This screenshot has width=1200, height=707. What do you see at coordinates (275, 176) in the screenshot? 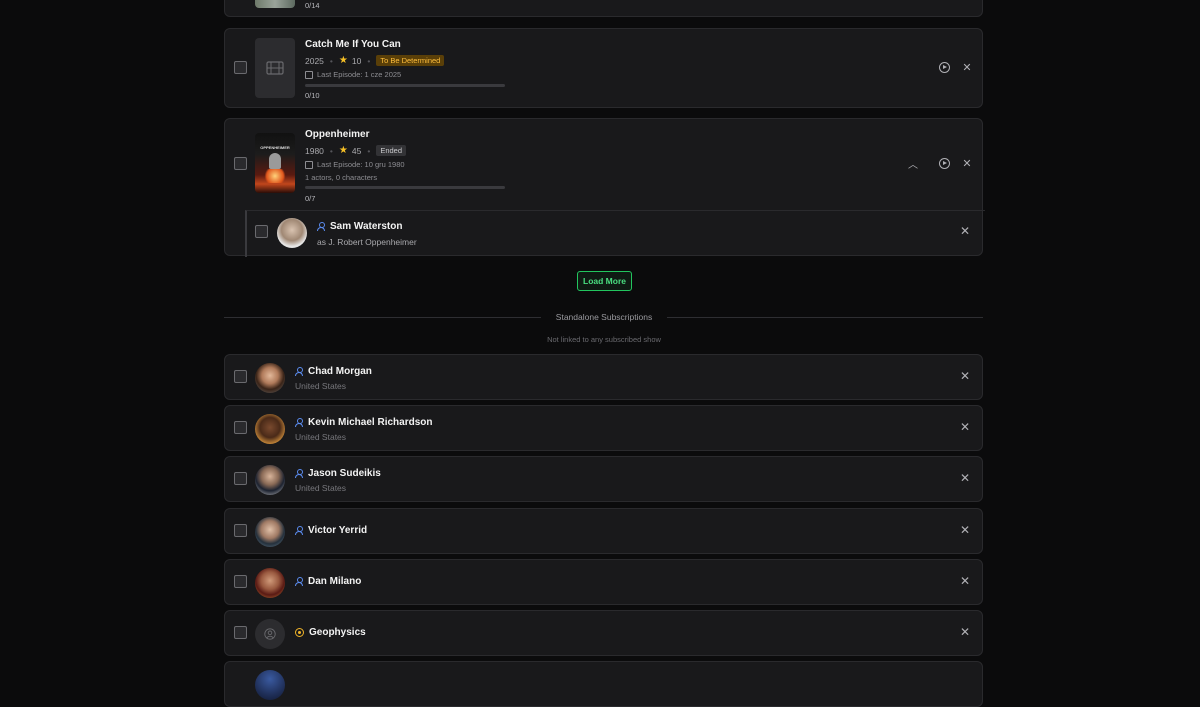
I see `poster-explosion` at bounding box center [275, 176].